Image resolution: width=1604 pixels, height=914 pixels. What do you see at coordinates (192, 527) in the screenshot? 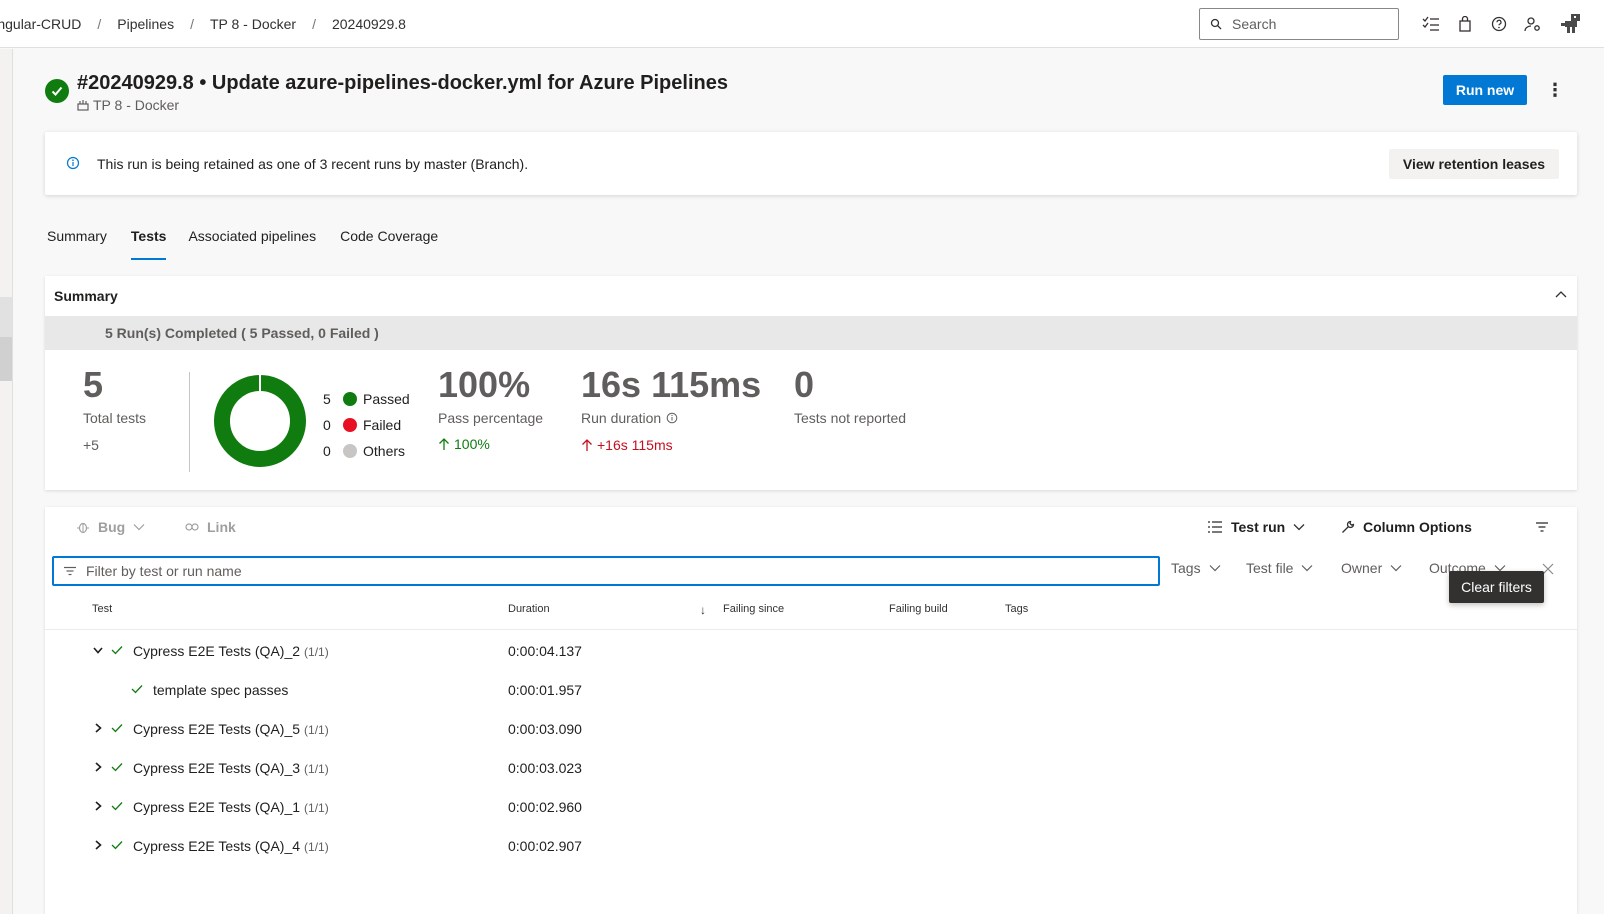
I see `link-icon` at bounding box center [192, 527].